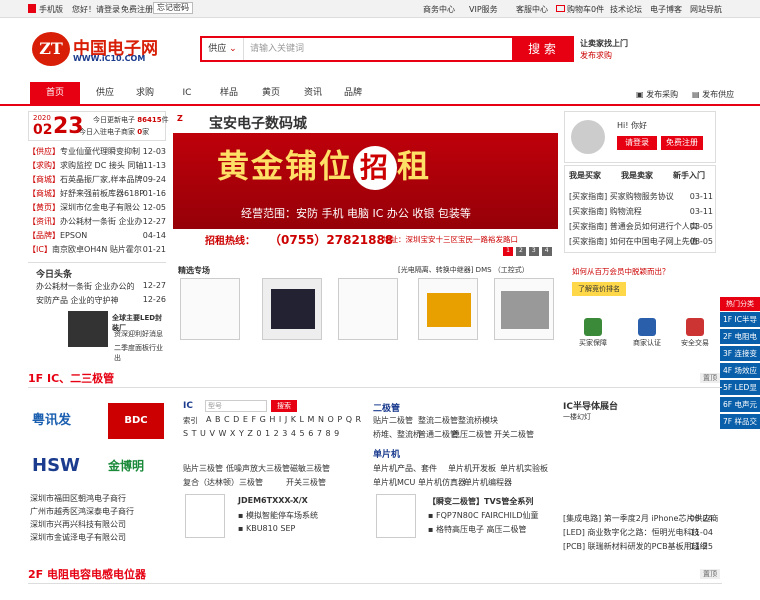  What do you see at coordinates (740, 428) in the screenshot?
I see `hot-category-item: 7F 样品交易` at bounding box center [740, 428].